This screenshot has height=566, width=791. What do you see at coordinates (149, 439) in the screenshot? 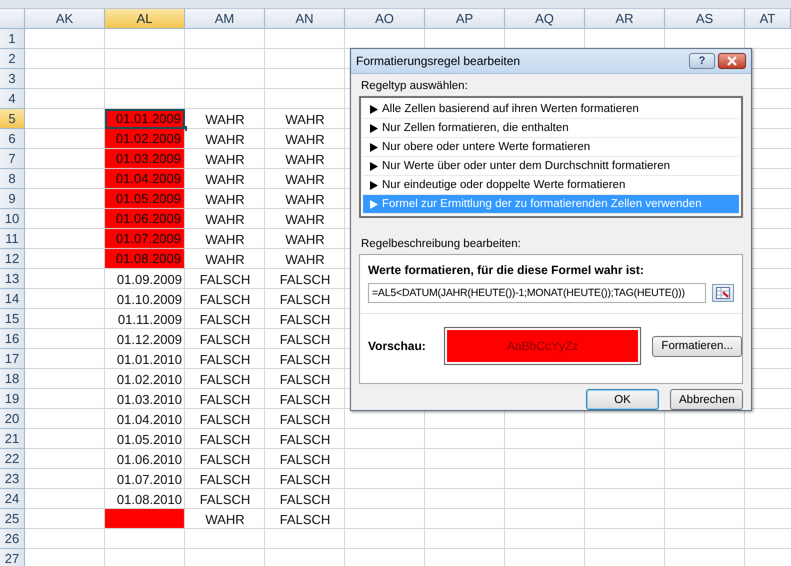
I see `table-cell-text: 01.05.2010` at bounding box center [149, 439].